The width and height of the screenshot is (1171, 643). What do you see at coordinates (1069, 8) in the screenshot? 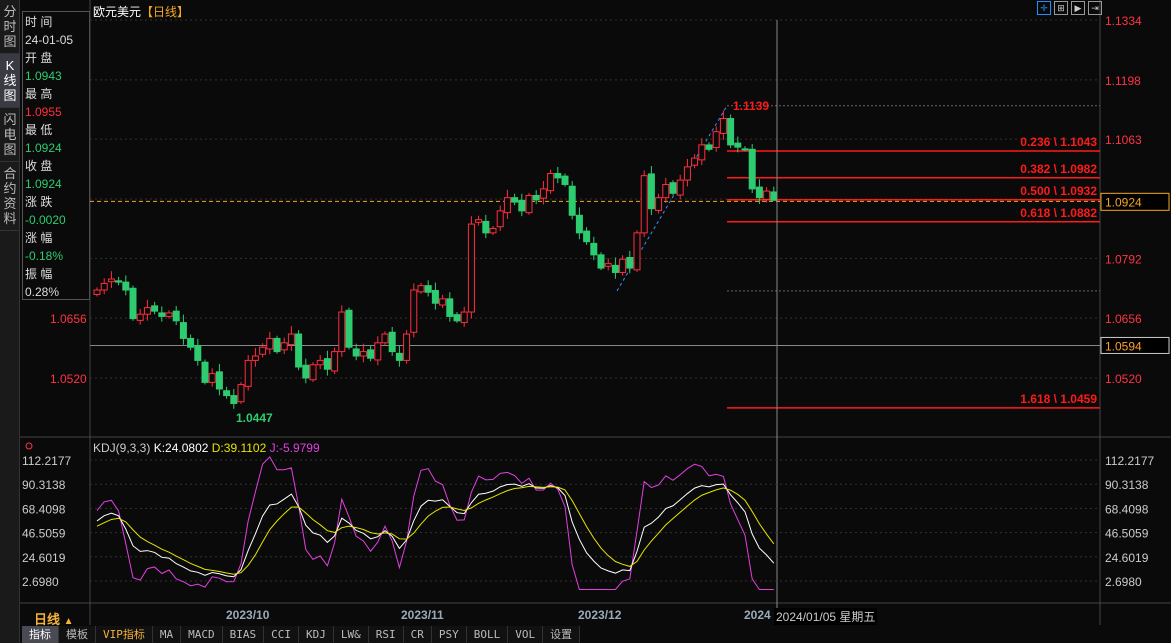
I see `chart-toolbar: ✛ ⊞ ▶ ⇥` at bounding box center [1069, 8].